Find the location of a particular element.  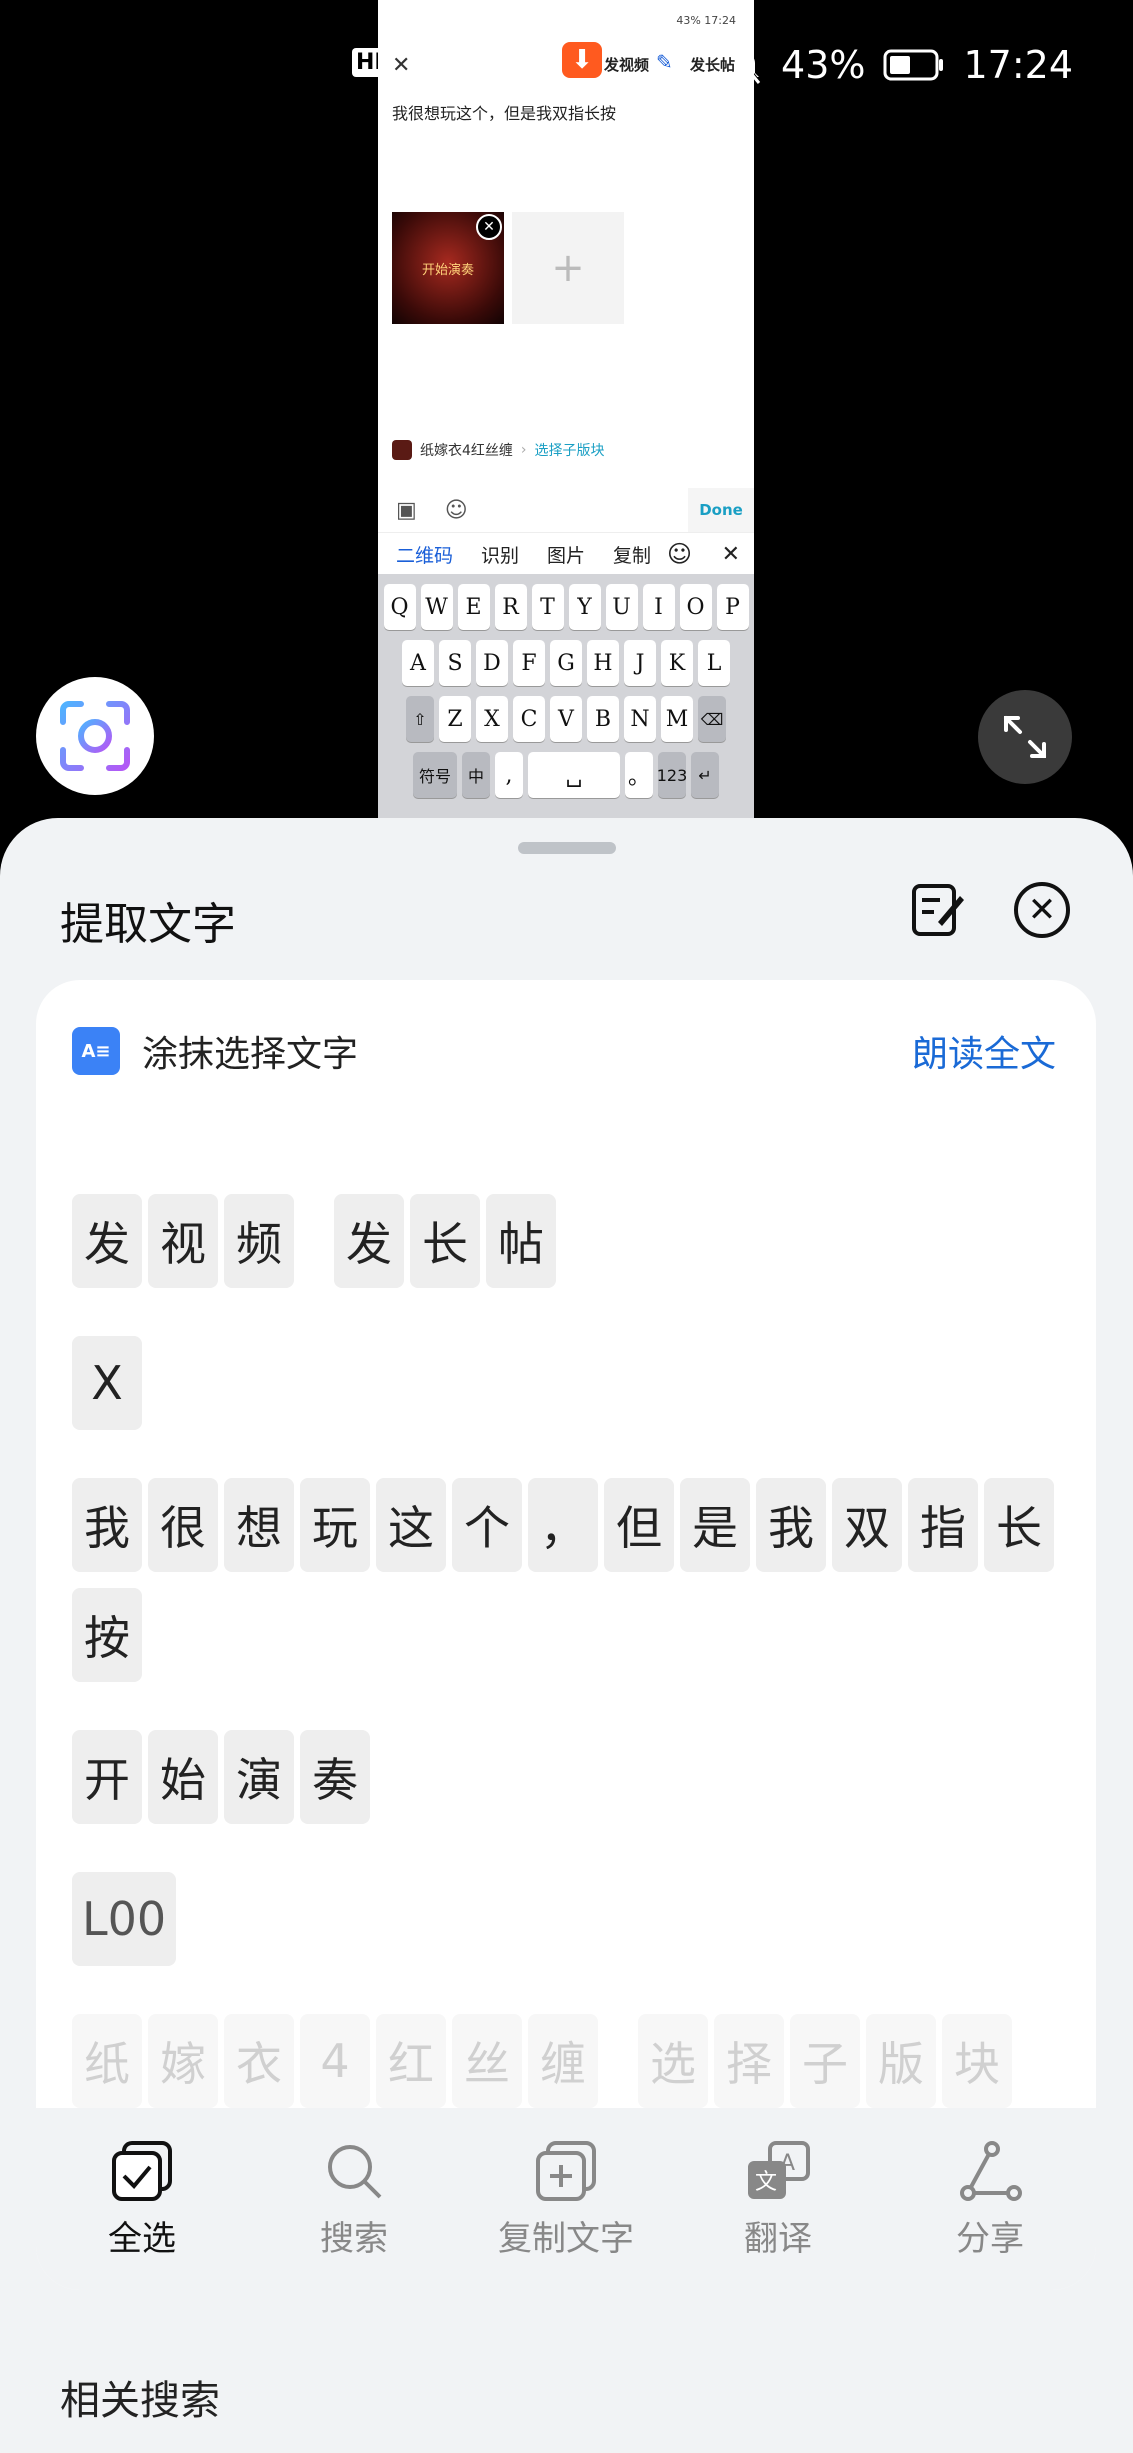

key-e: E is located at coordinates (473, 607).